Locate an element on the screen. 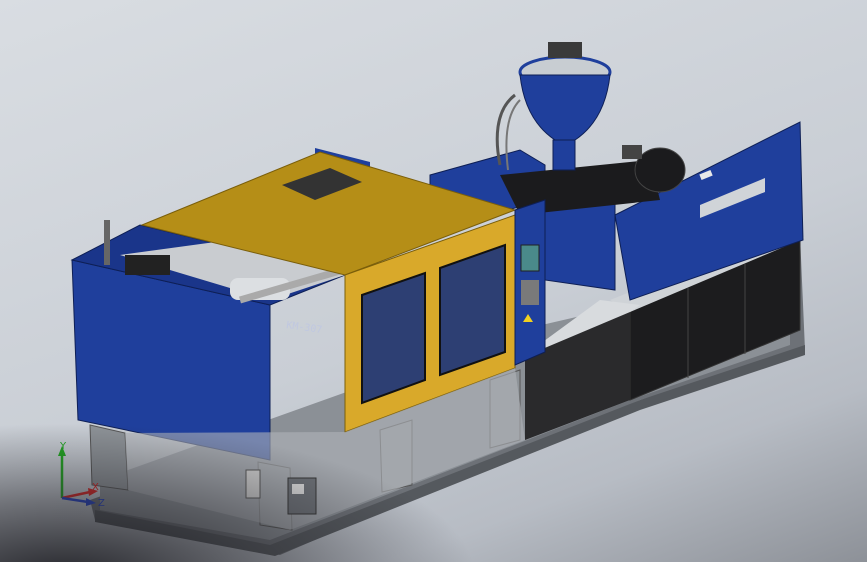 Image resolution: width=867 pixels, height=562 pixels. signal-tower is located at coordinates (107, 242).